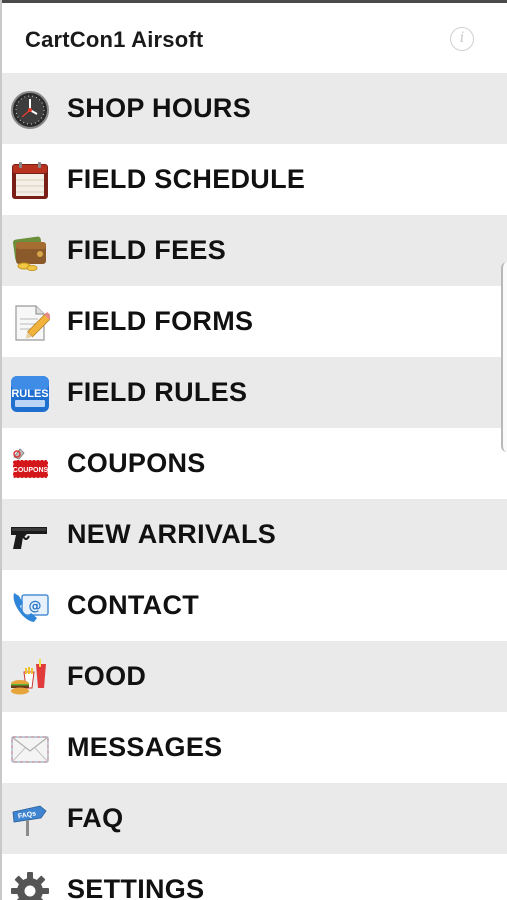  What do you see at coordinates (253, 463) in the screenshot?
I see `menu-item-coupons: COUPONS COUPONS` at bounding box center [253, 463].